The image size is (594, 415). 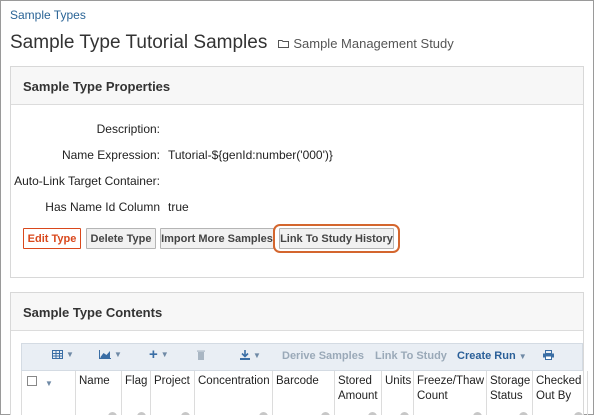 I want to click on trash-icon, so click(x=201, y=355).